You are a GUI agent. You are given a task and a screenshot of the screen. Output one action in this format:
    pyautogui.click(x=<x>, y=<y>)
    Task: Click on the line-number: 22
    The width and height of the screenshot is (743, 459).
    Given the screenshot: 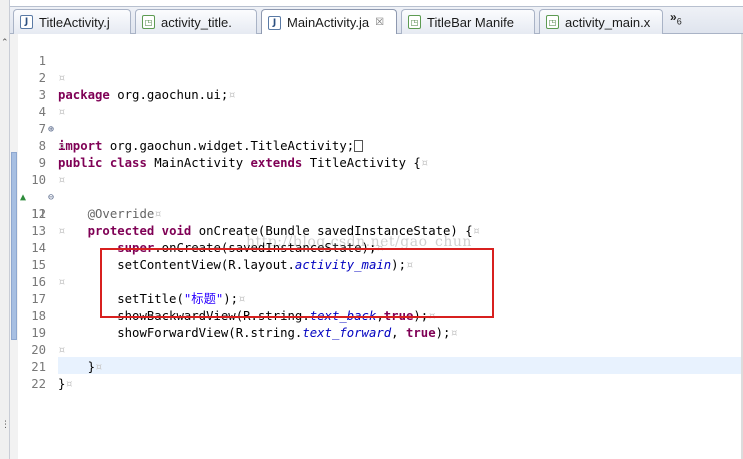 What is the action you would take?
    pyautogui.click(x=38, y=384)
    